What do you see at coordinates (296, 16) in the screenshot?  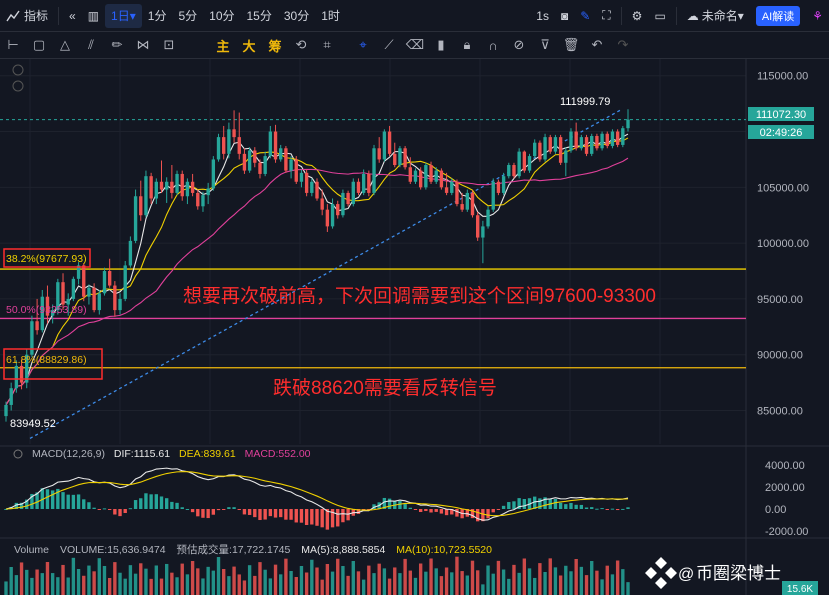 I see `interval-30m: 30分` at bounding box center [296, 16].